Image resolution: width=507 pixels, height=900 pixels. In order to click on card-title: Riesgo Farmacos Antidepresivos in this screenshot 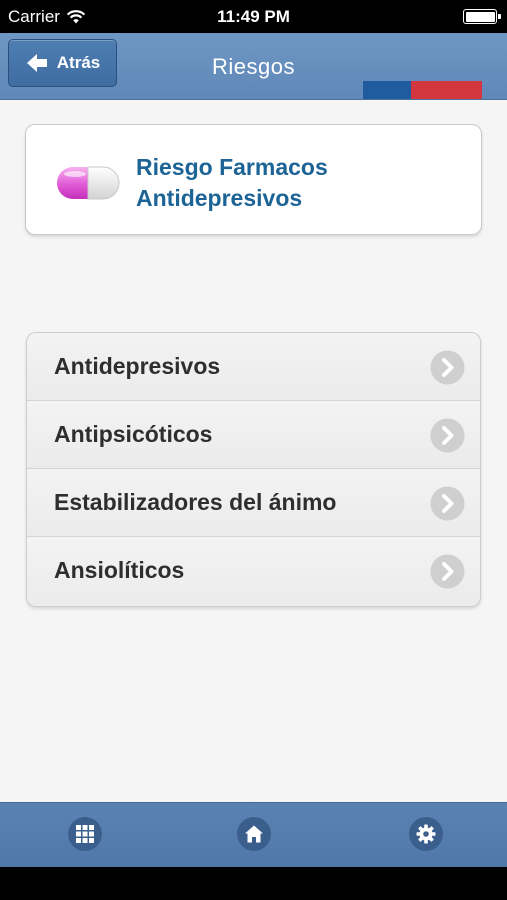, I will do `click(296, 183)`.